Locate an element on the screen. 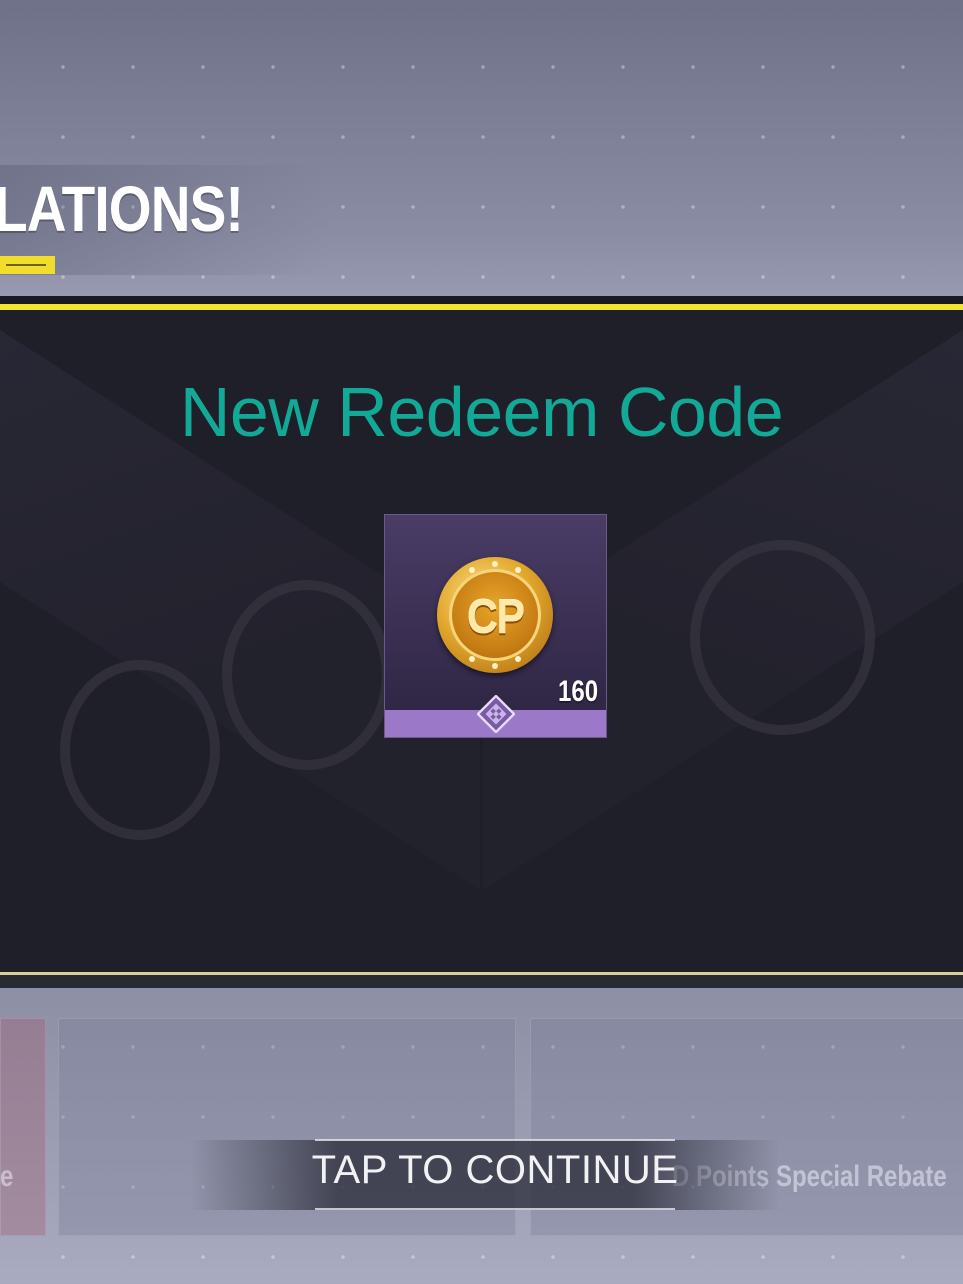  cp-coin-face: CP is located at coordinates (495, 615).